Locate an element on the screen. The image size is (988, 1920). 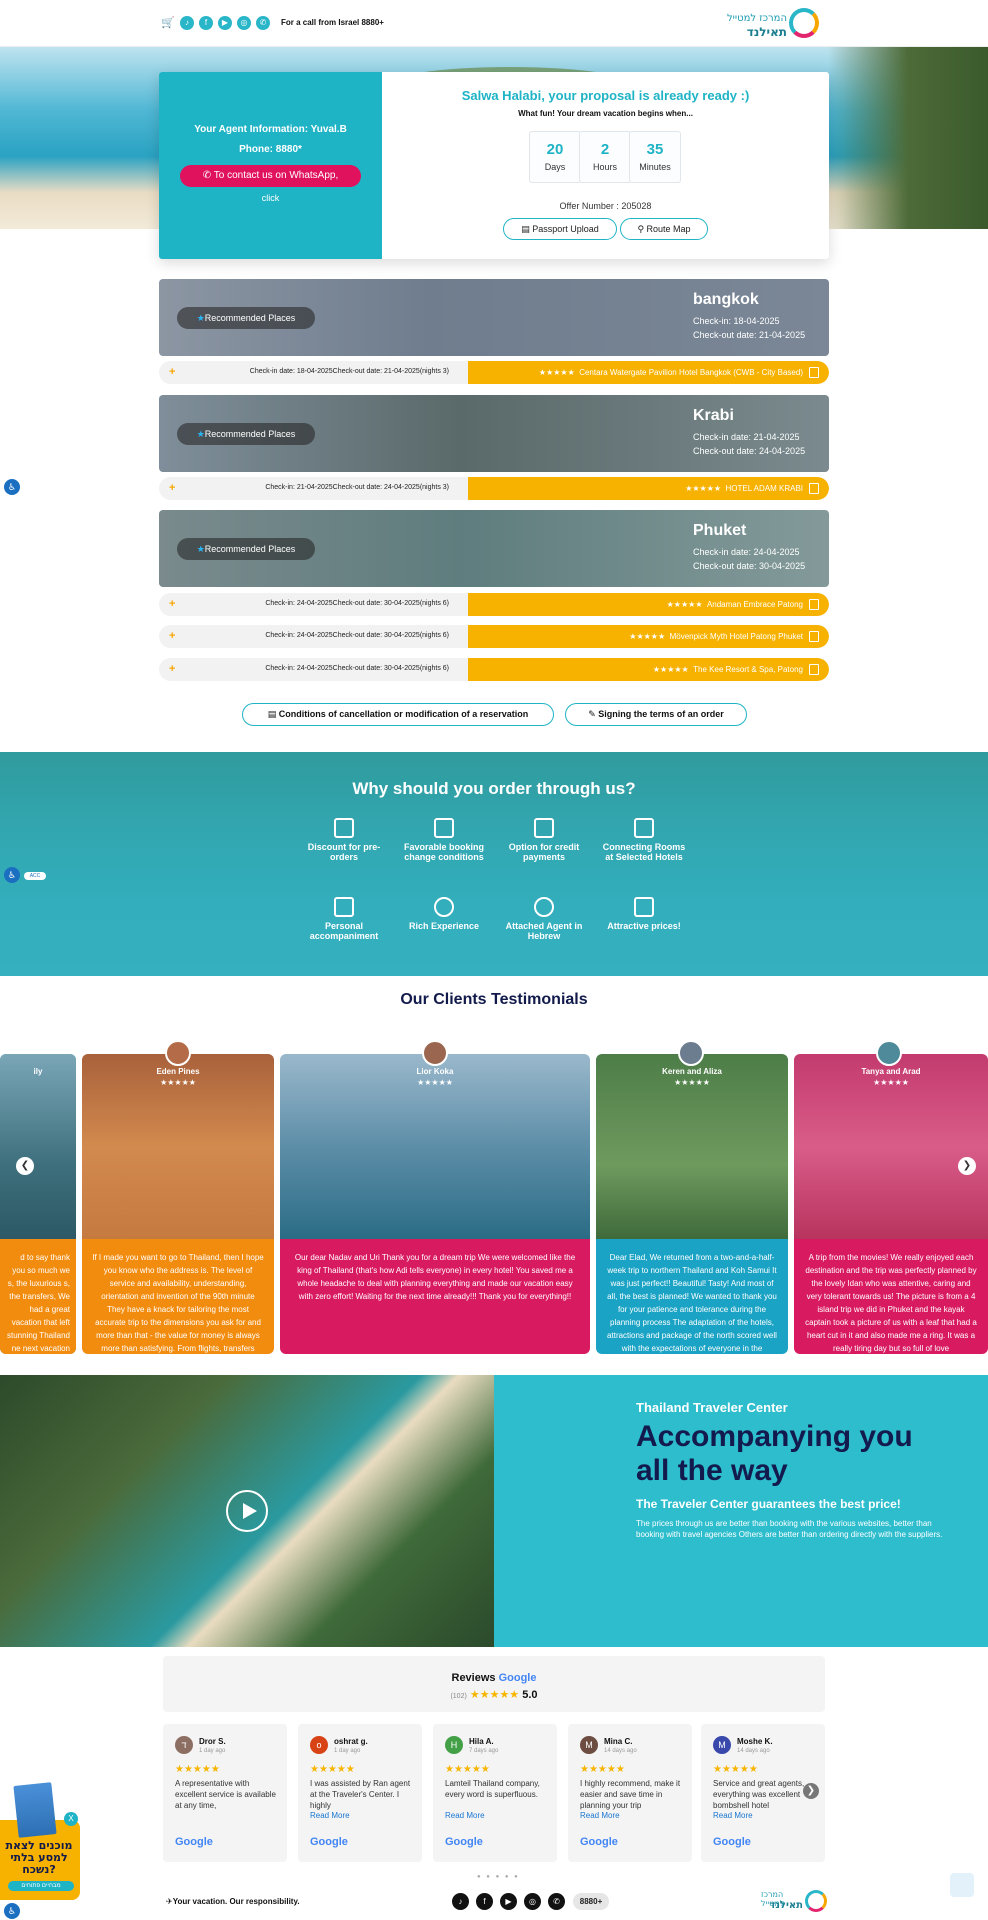
reviewer-name: Mina C. is located at coordinates (618, 1741).